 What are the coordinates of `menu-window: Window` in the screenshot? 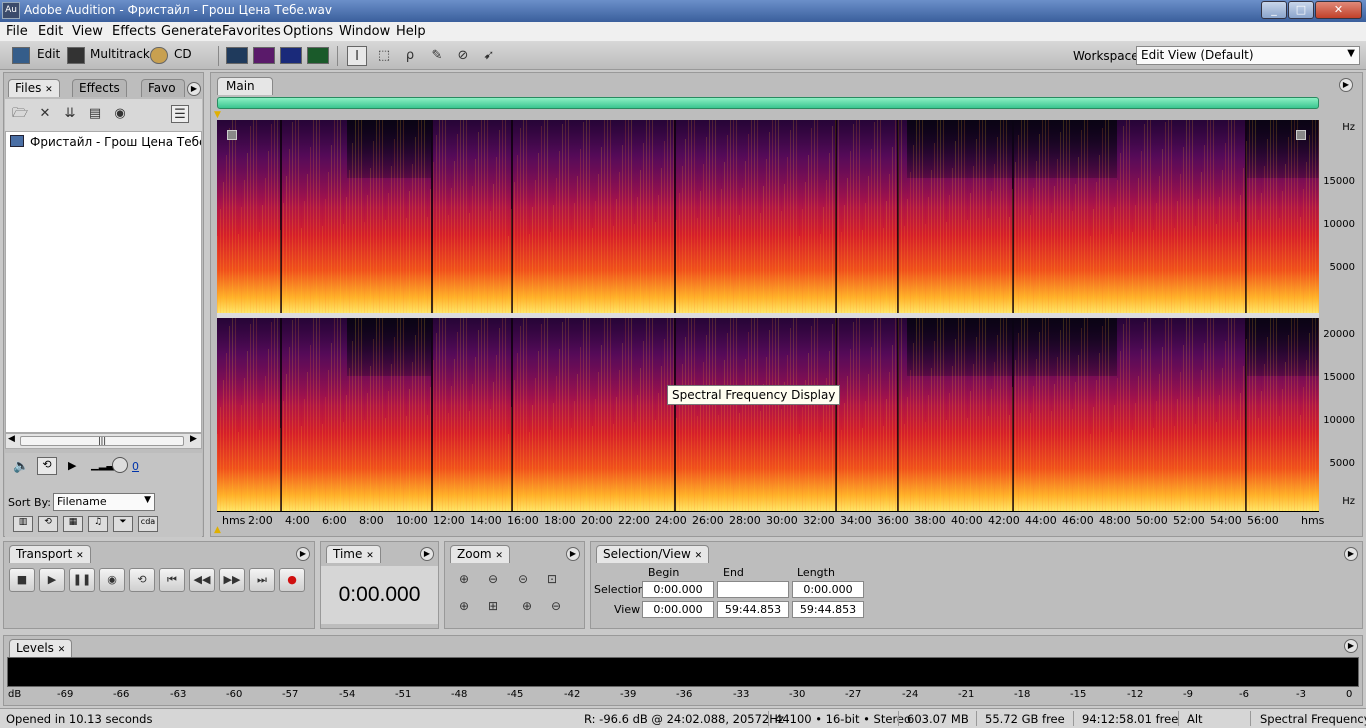 It's located at (364, 31).